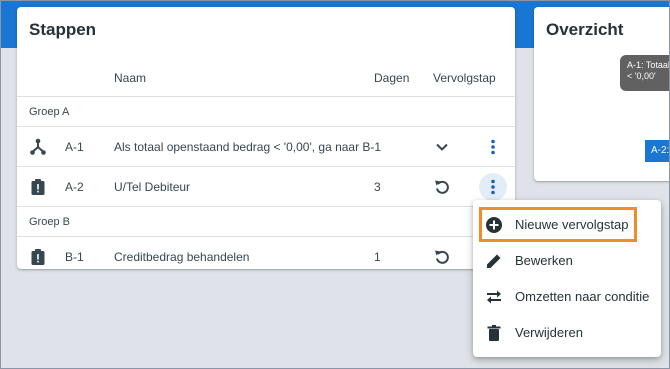  What do you see at coordinates (63, 29) in the screenshot?
I see `steps-panel-title: Stappen` at bounding box center [63, 29].